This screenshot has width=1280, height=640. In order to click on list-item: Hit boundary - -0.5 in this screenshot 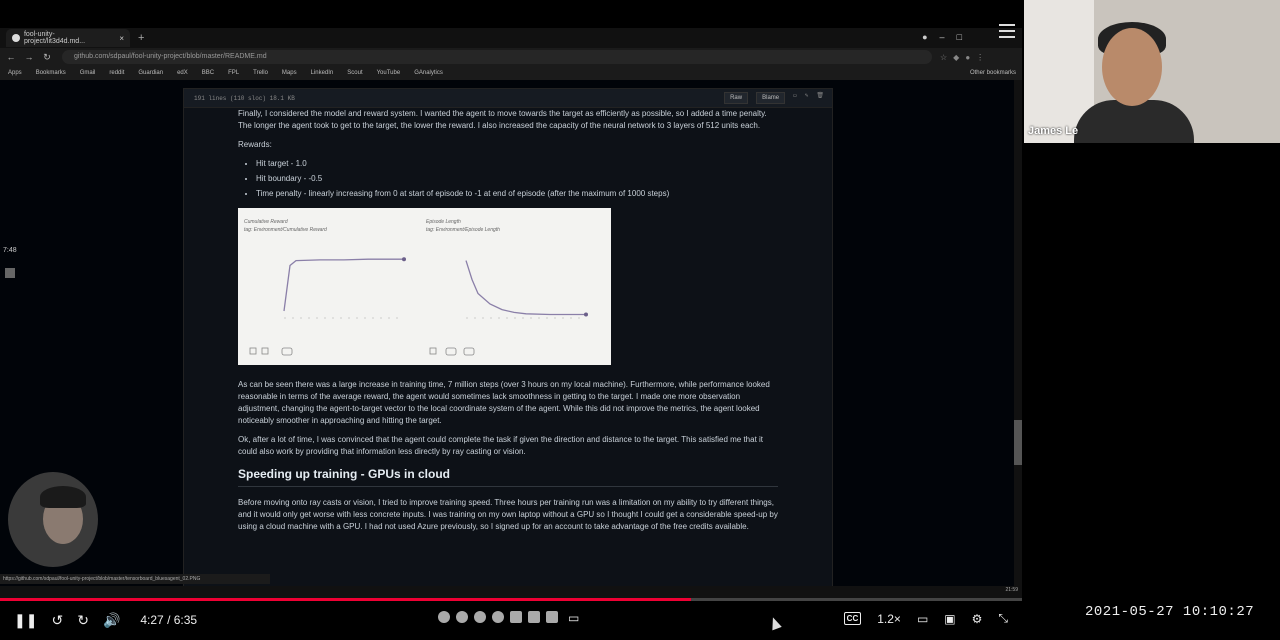, I will do `click(517, 179)`.